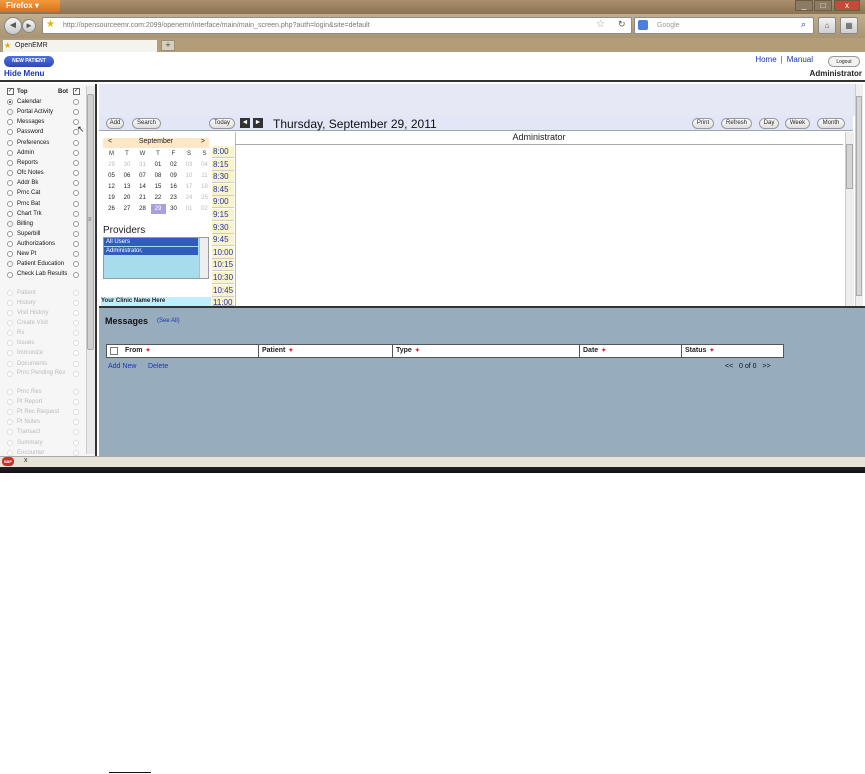 The width and height of the screenshot is (865, 774). Describe the element at coordinates (823, 5) in the screenshot. I see `maximize-button: □` at that location.